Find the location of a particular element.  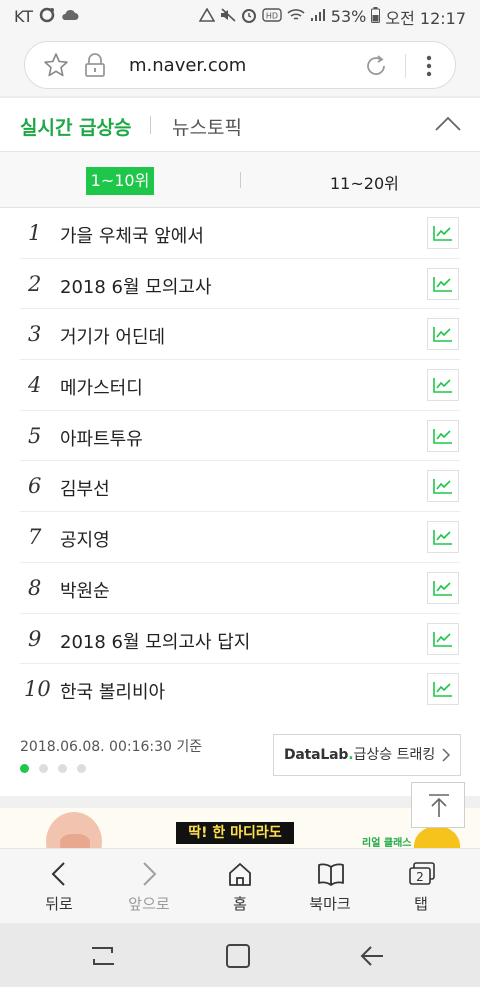

rank-number: 10 is located at coordinates (37, 689).